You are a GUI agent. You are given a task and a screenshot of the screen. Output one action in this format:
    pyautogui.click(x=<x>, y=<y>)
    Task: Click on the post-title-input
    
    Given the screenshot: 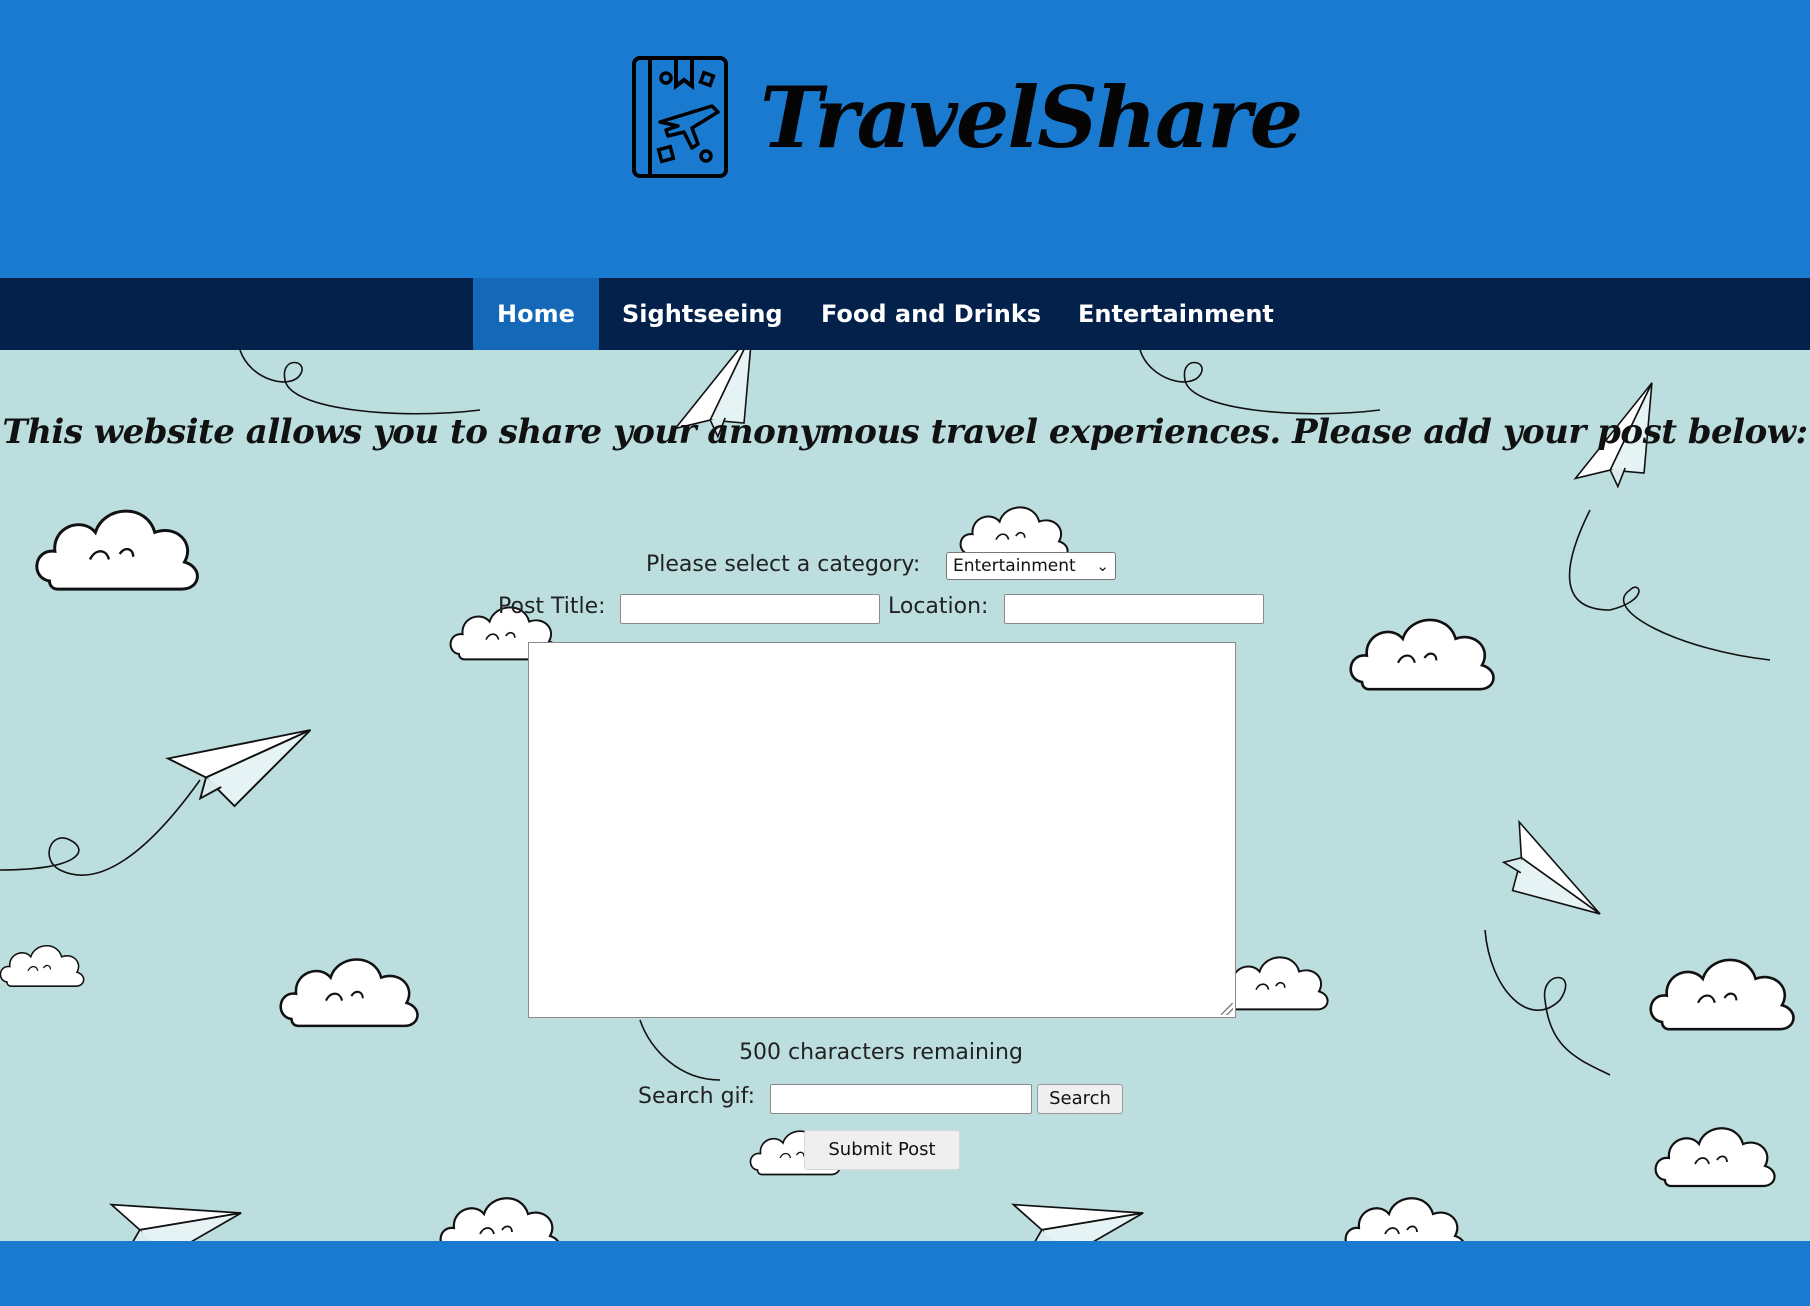 What is the action you would take?
    pyautogui.click(x=750, y=609)
    